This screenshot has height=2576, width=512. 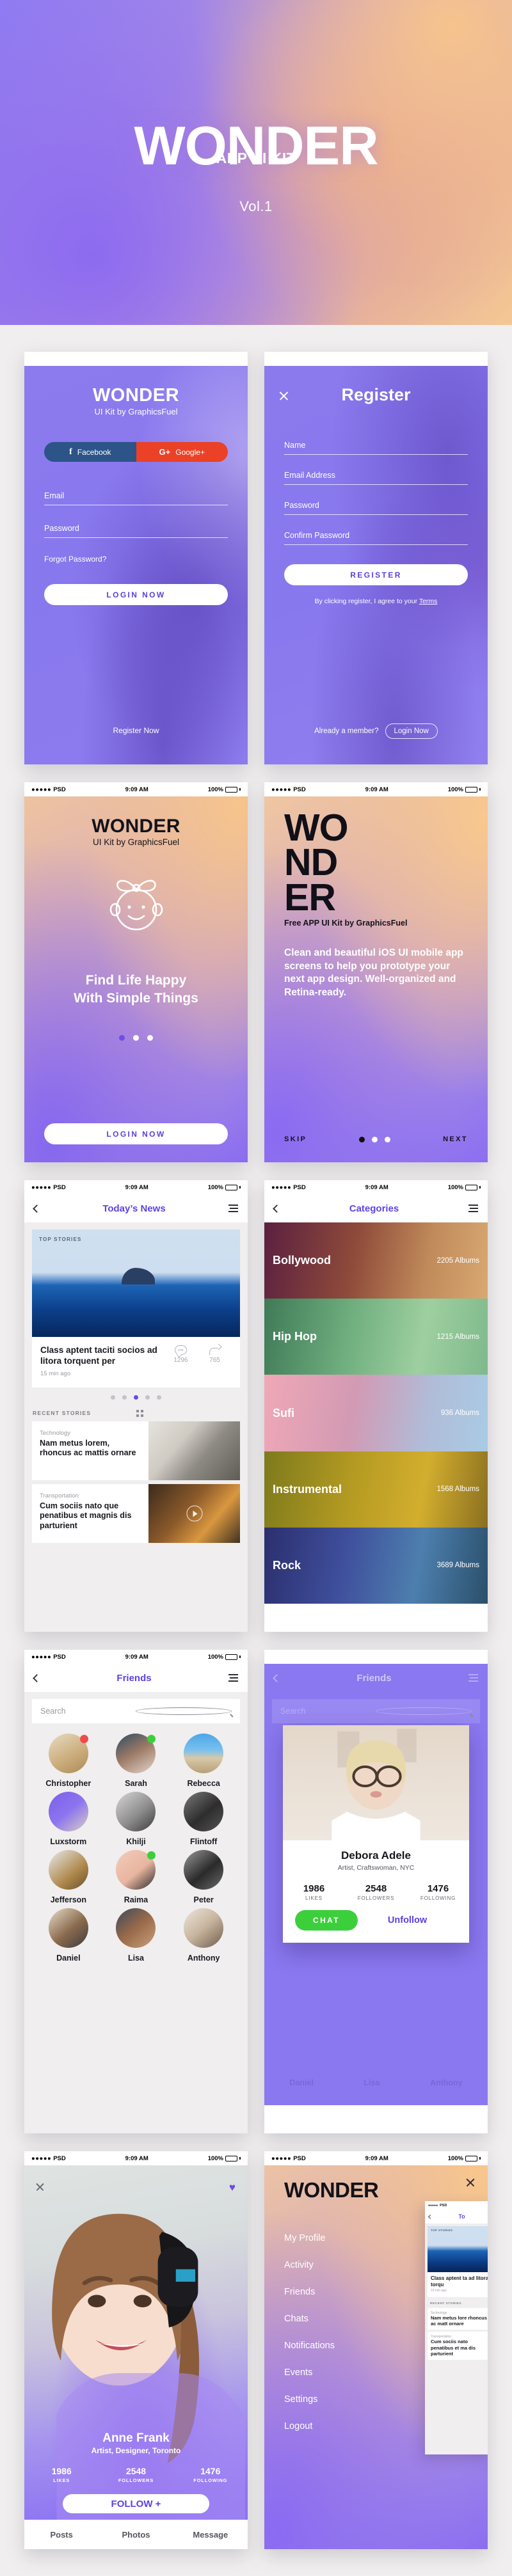 What do you see at coordinates (376, 478) in the screenshot?
I see `email-input: Email Address` at bounding box center [376, 478].